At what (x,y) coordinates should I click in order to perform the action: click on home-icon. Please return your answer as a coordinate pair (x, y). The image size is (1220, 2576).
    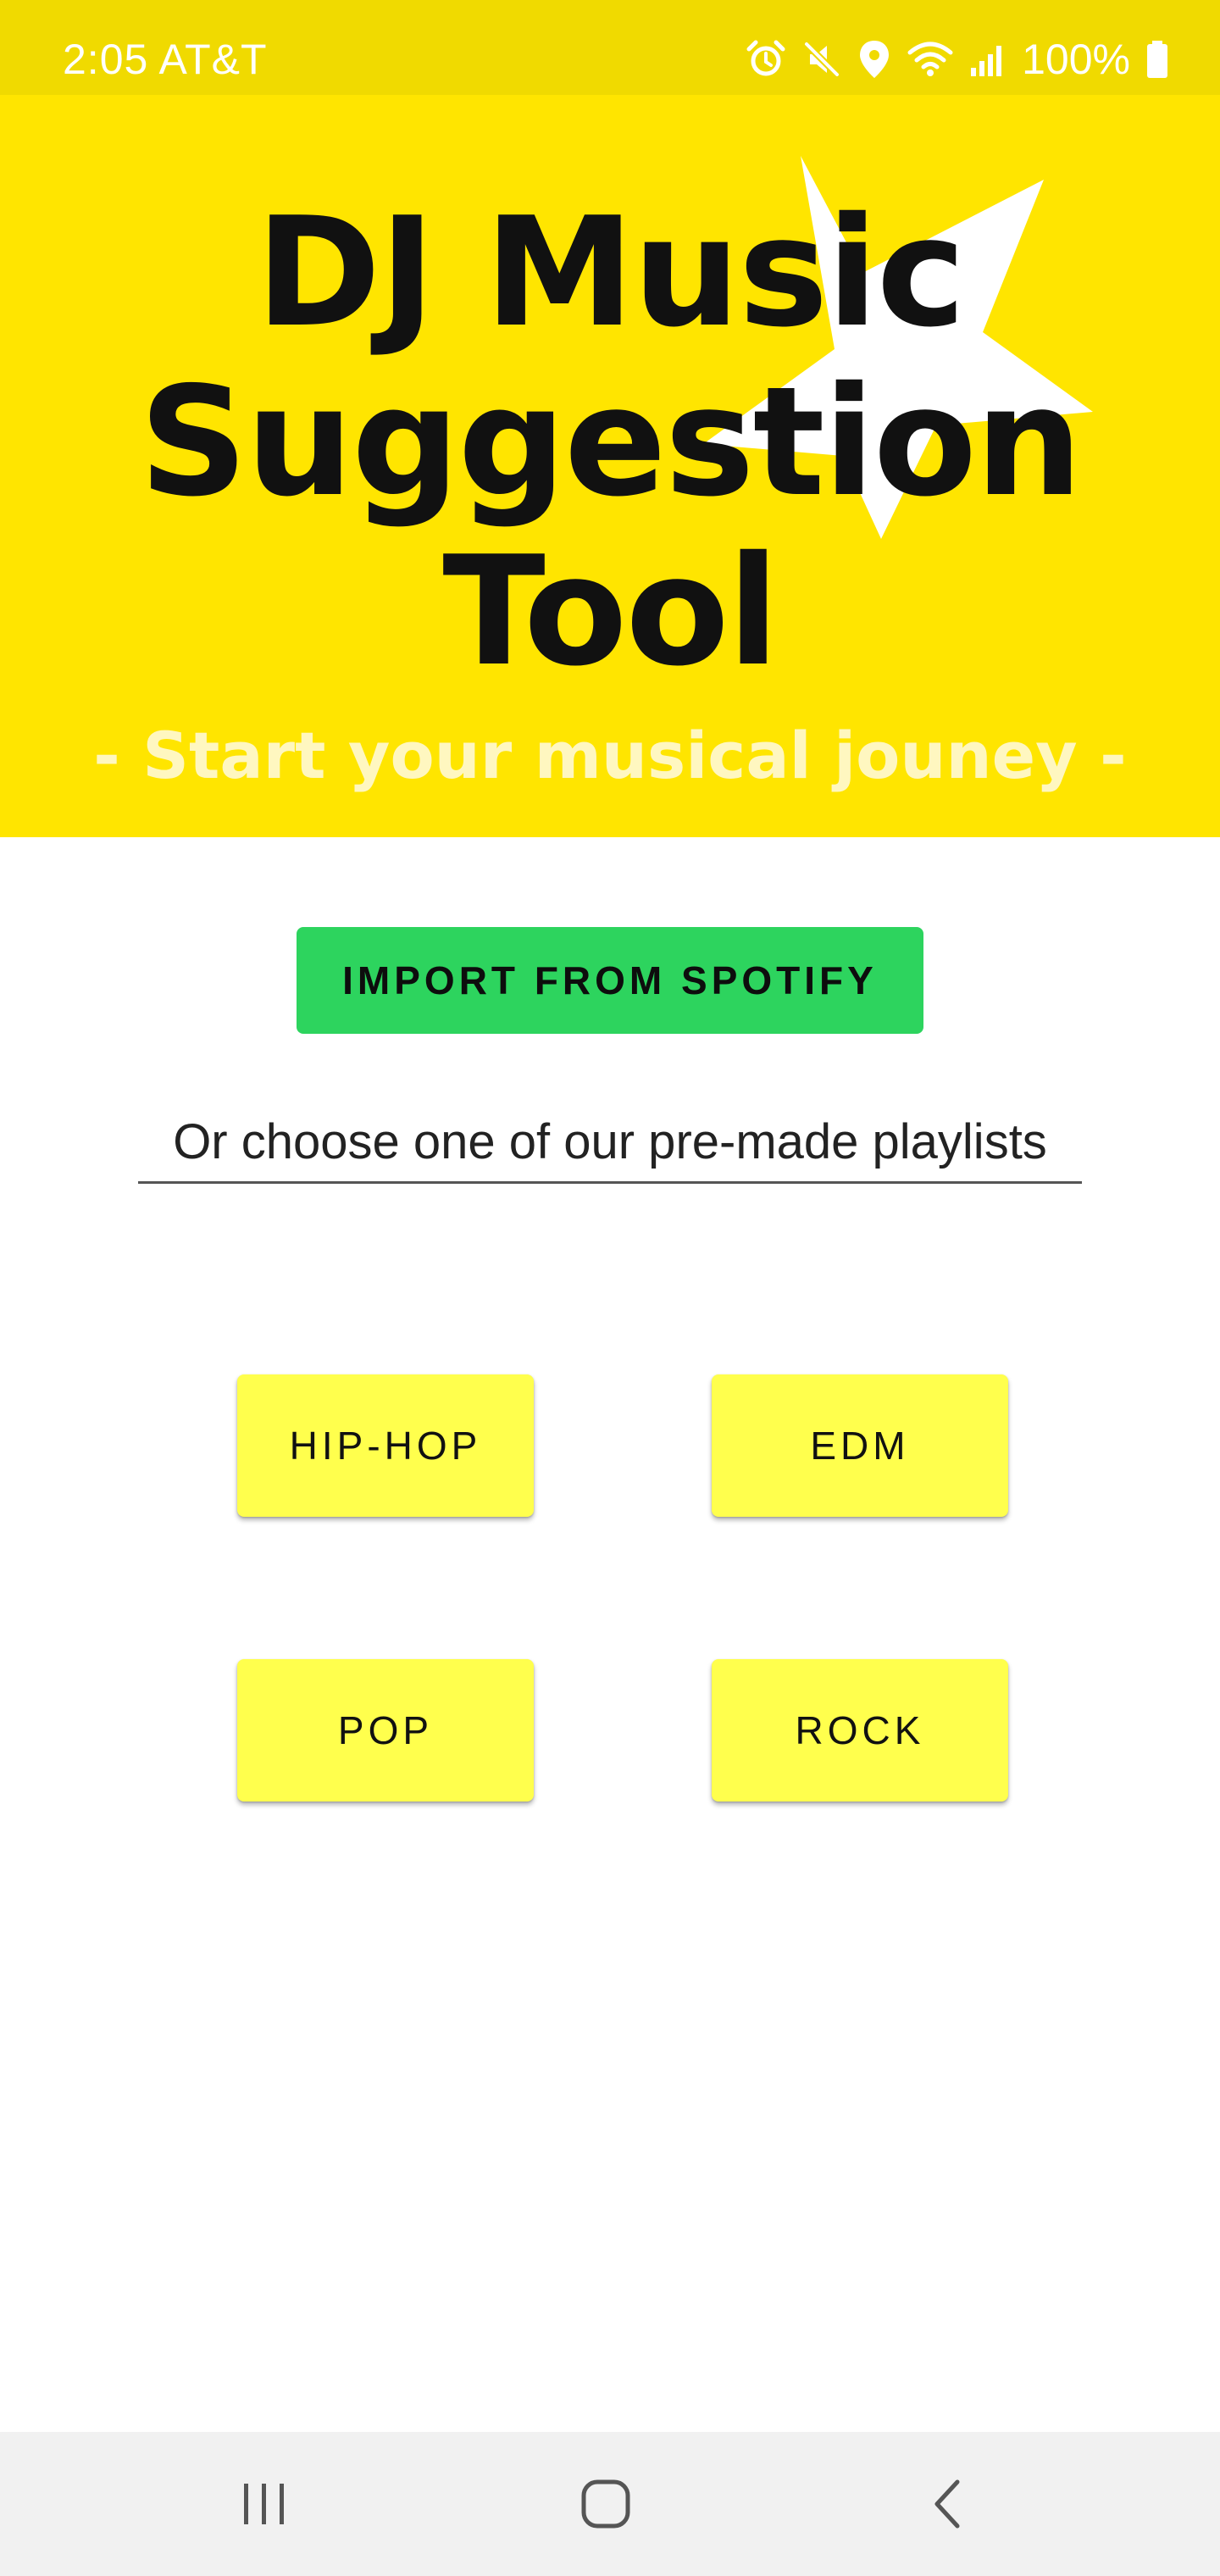
    Looking at the image, I should click on (605, 2504).